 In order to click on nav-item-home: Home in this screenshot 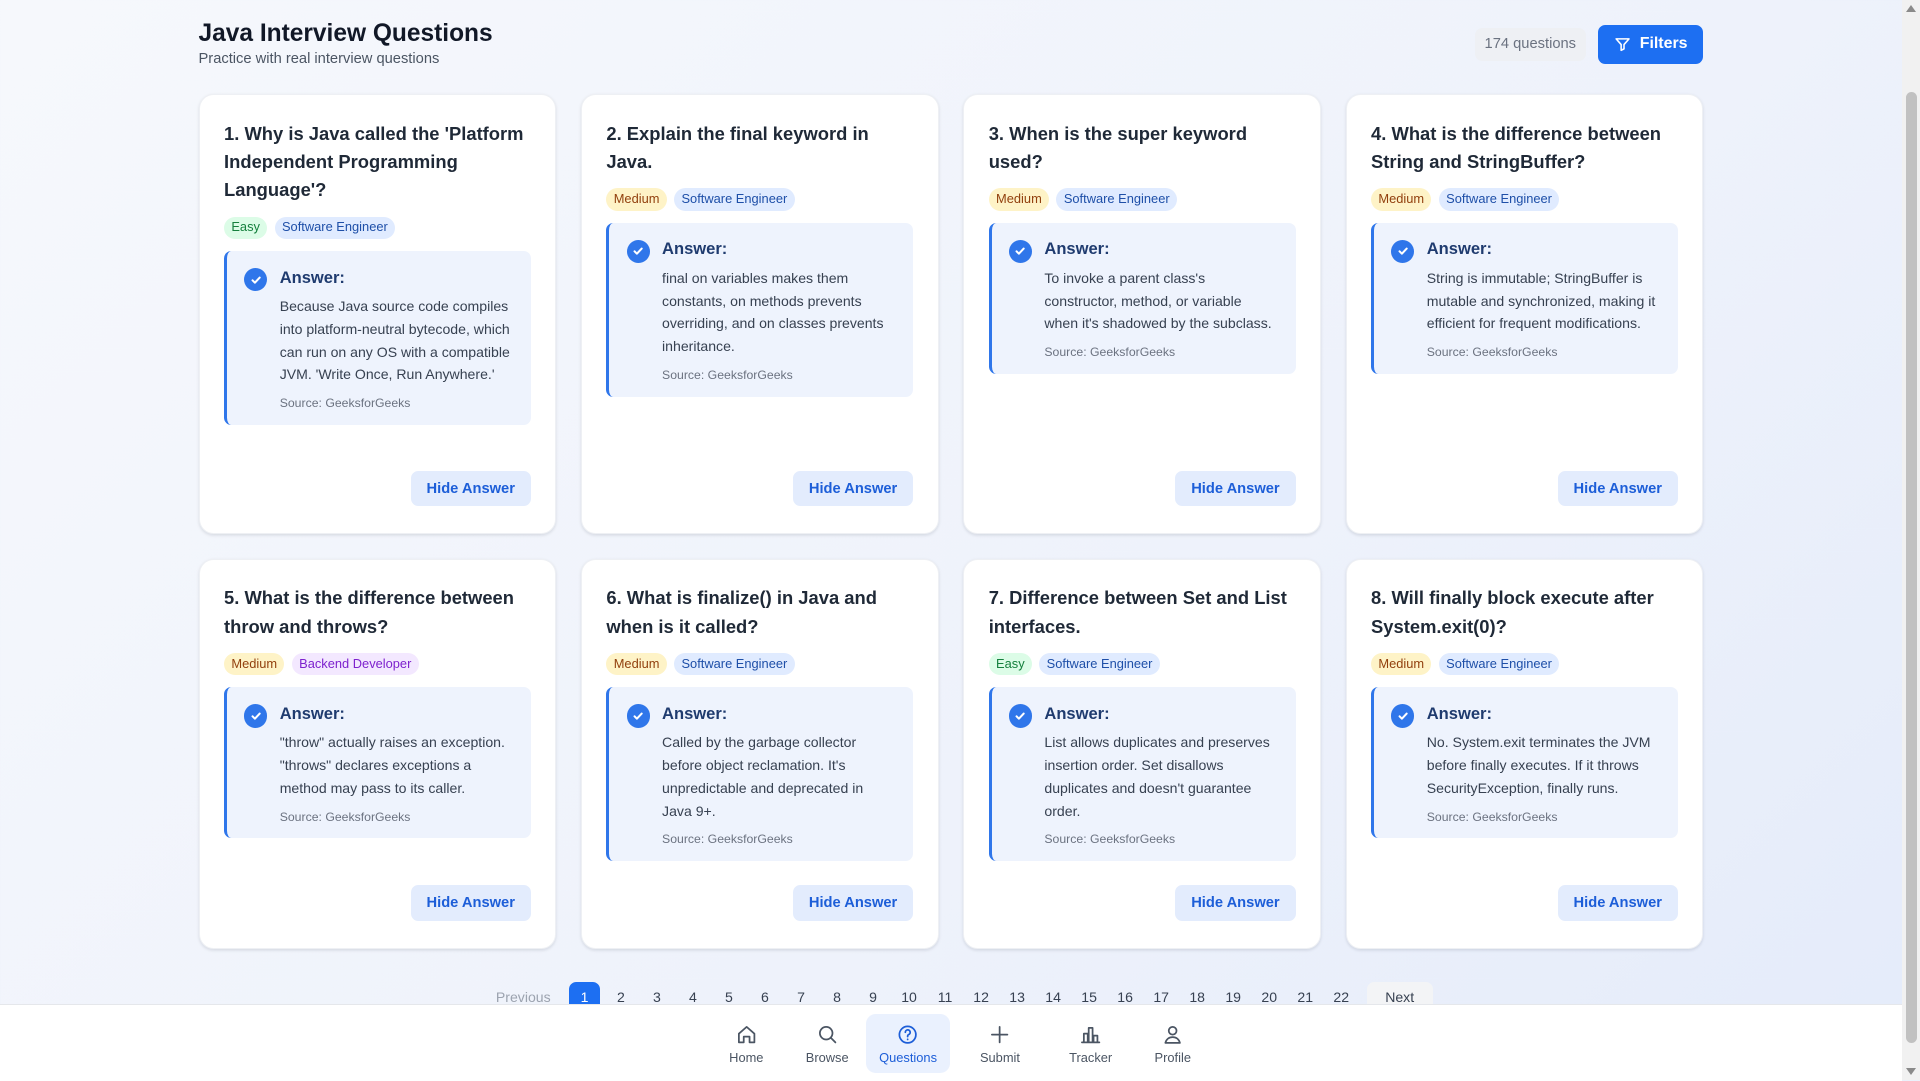, I will do `click(746, 1043)`.